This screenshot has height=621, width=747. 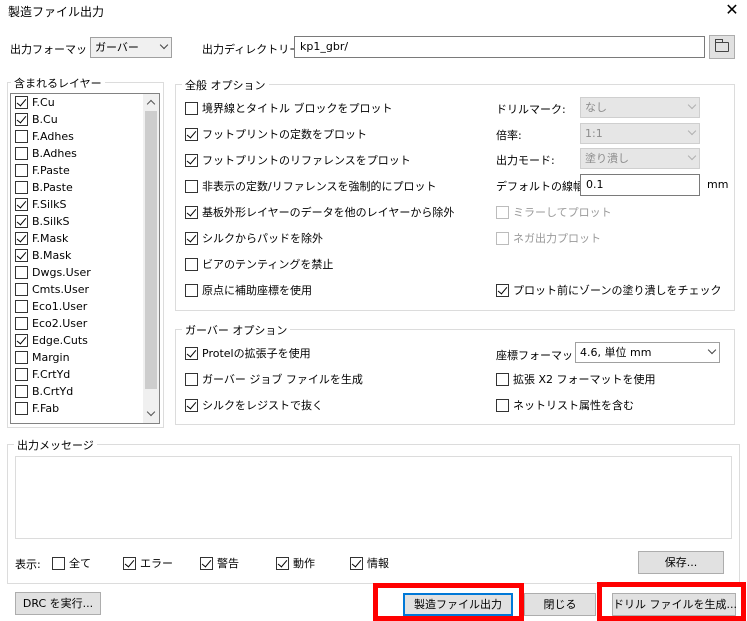 I want to click on layers-scrollbar, so click(x=151, y=258).